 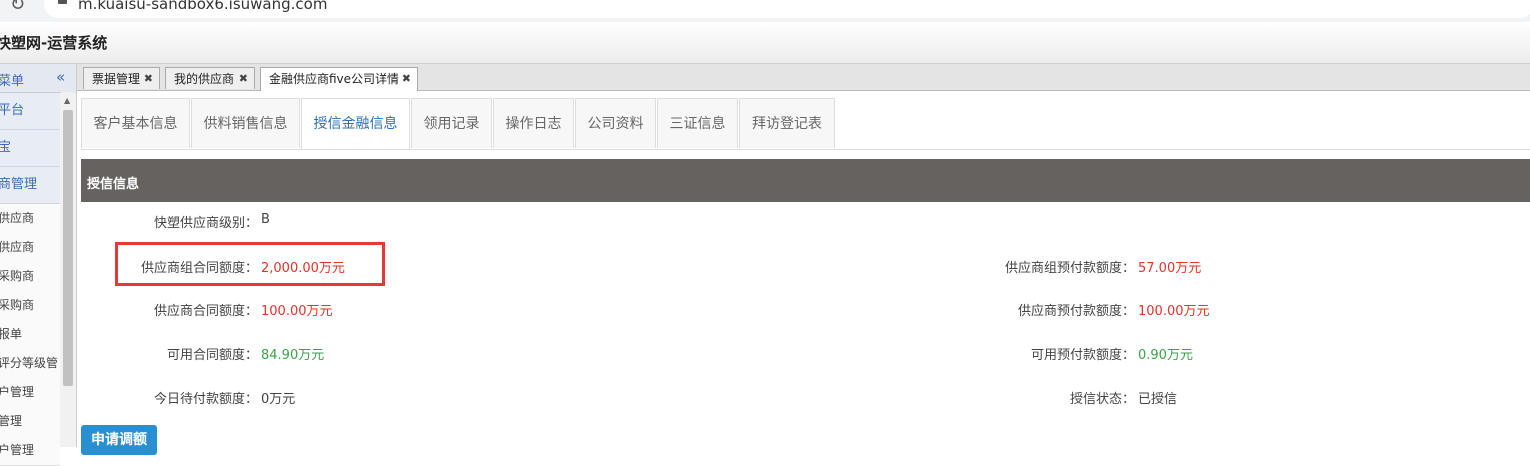 What do you see at coordinates (116, 79) in the screenshot?
I see `tab-label: 票据管理` at bounding box center [116, 79].